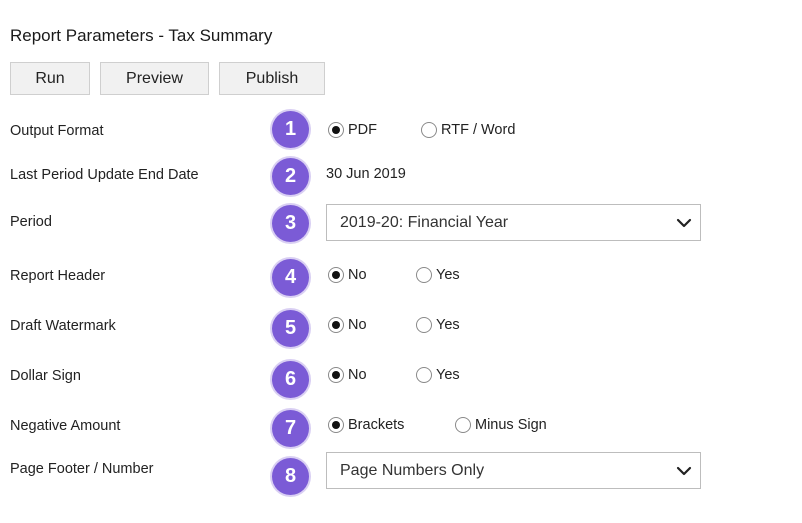  What do you see at coordinates (57, 131) in the screenshot?
I see `output-format-label: Output Format` at bounding box center [57, 131].